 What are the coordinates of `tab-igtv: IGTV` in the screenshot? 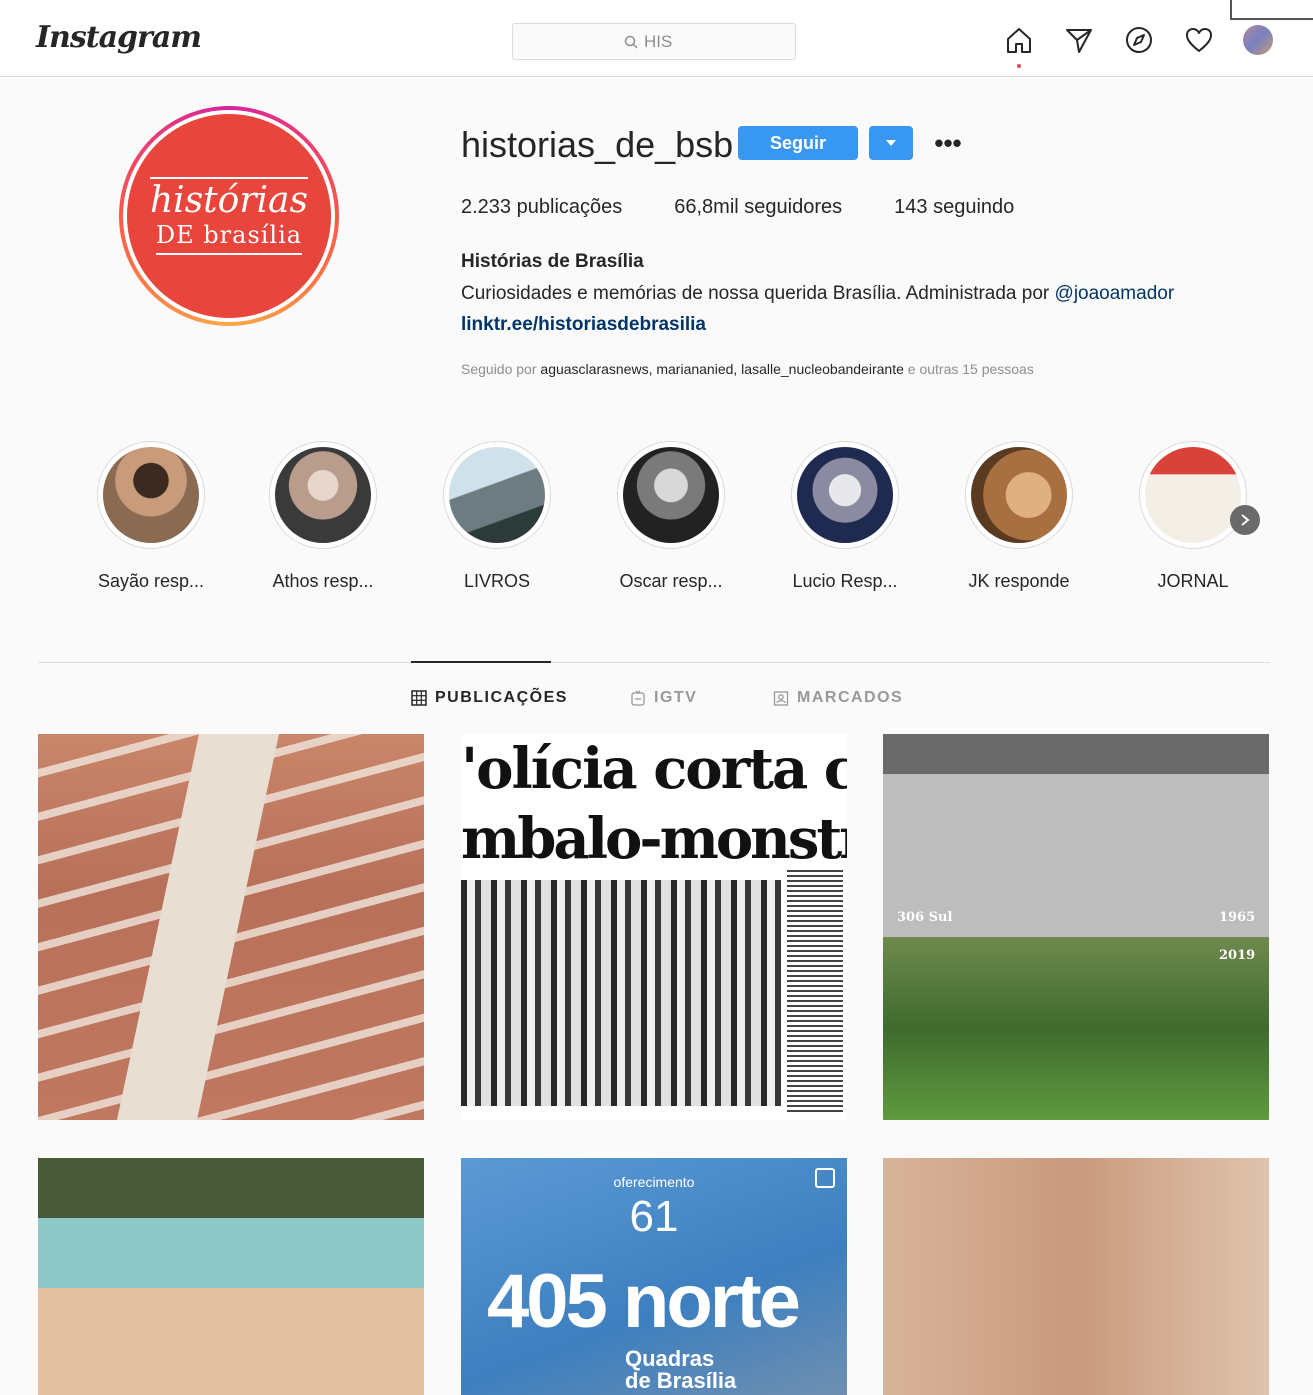 It's located at (663, 698).